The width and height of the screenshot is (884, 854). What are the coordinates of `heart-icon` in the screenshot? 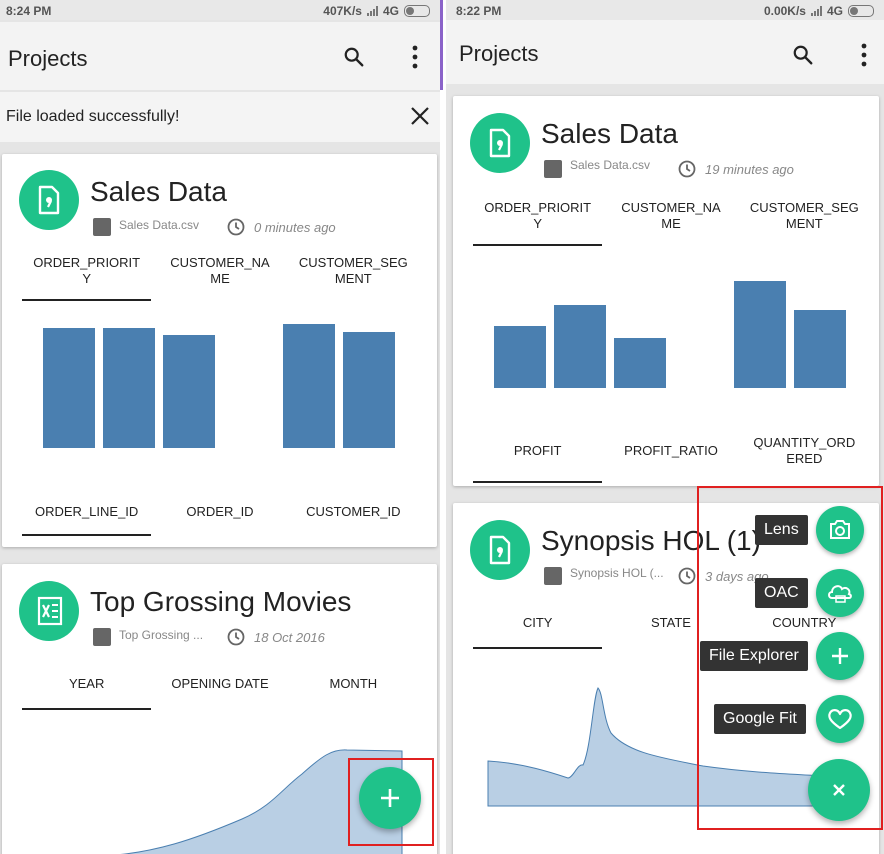 It's located at (840, 719).